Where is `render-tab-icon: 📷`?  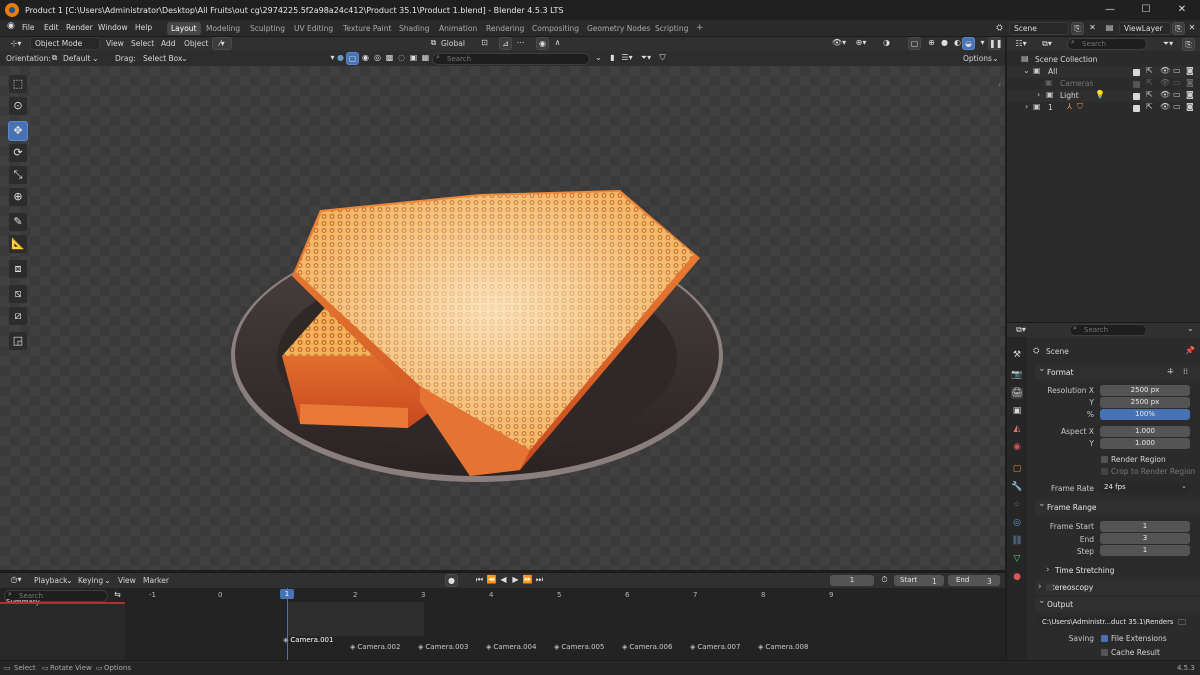
render-tab-icon: 📷 is located at coordinates (1017, 375).